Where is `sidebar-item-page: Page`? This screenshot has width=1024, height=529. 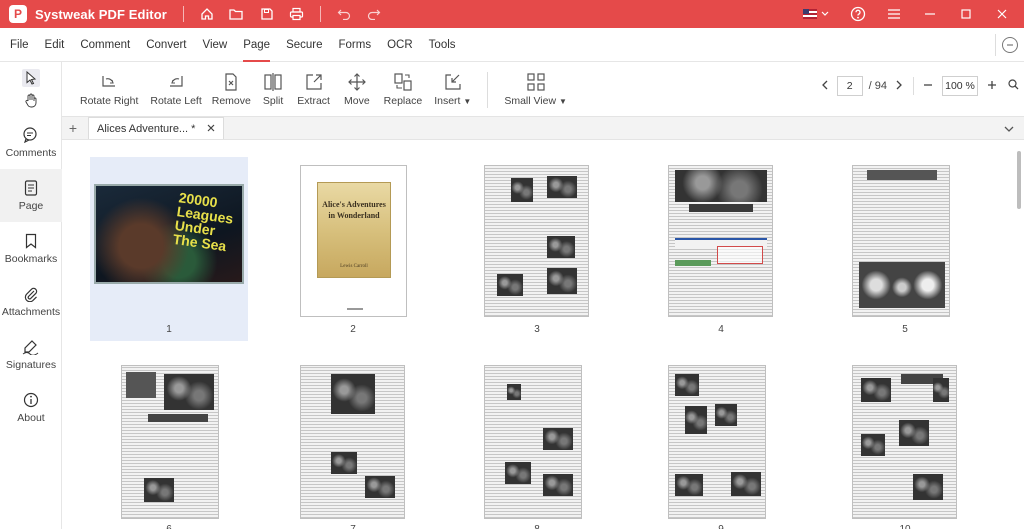
sidebar-item-page: Page is located at coordinates (31, 195).